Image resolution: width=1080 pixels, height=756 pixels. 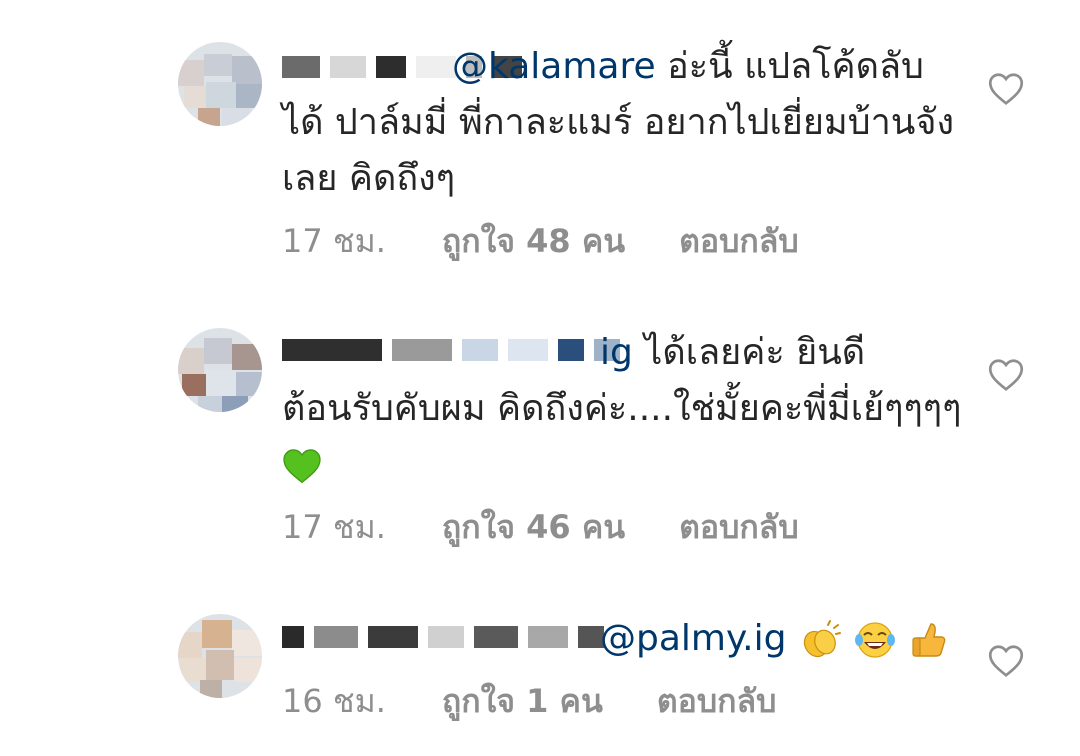 I want to click on comment-time: 16 ชม., so click(x=334, y=701).